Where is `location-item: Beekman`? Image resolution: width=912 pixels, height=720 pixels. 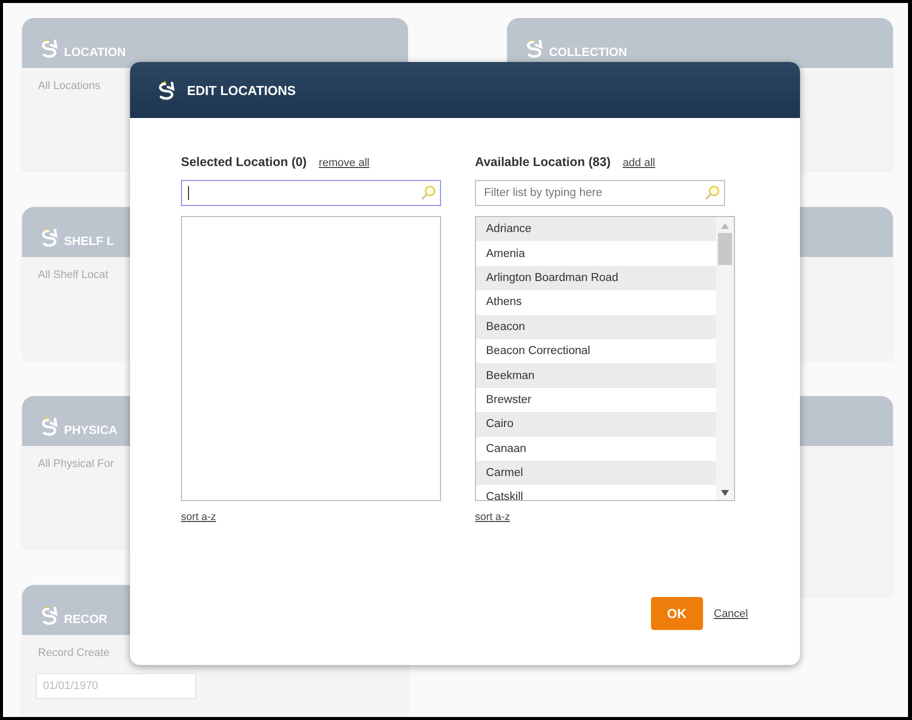 location-item: Beekman is located at coordinates (596, 375).